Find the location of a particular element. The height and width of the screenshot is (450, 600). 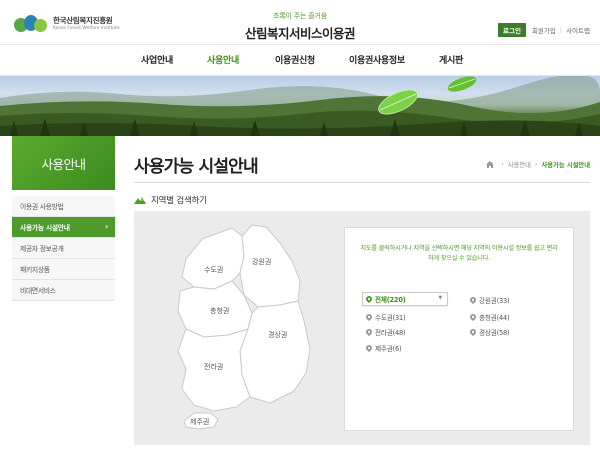

region-option-label: 충청권(44) is located at coordinates (494, 318).